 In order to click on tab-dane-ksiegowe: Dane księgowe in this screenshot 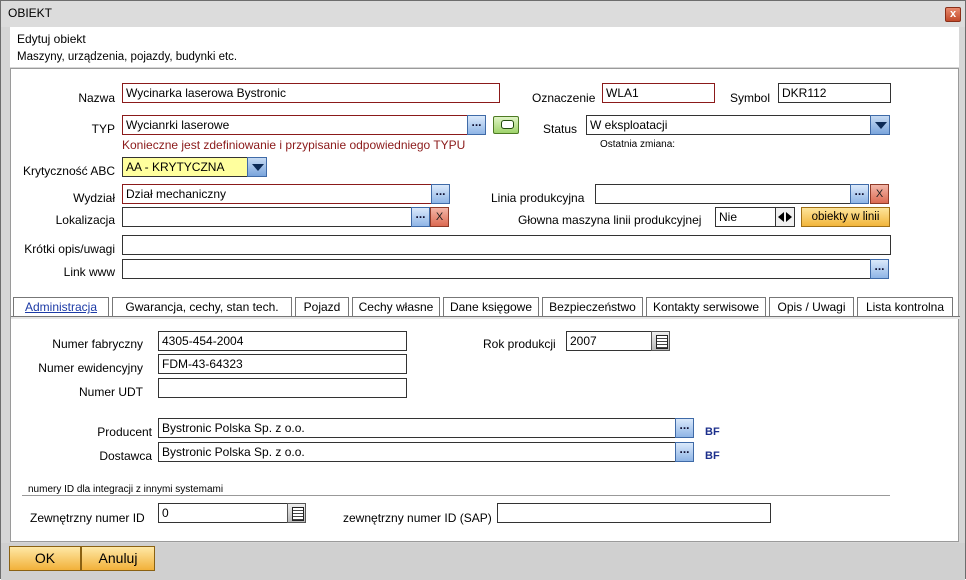, I will do `click(491, 307)`.